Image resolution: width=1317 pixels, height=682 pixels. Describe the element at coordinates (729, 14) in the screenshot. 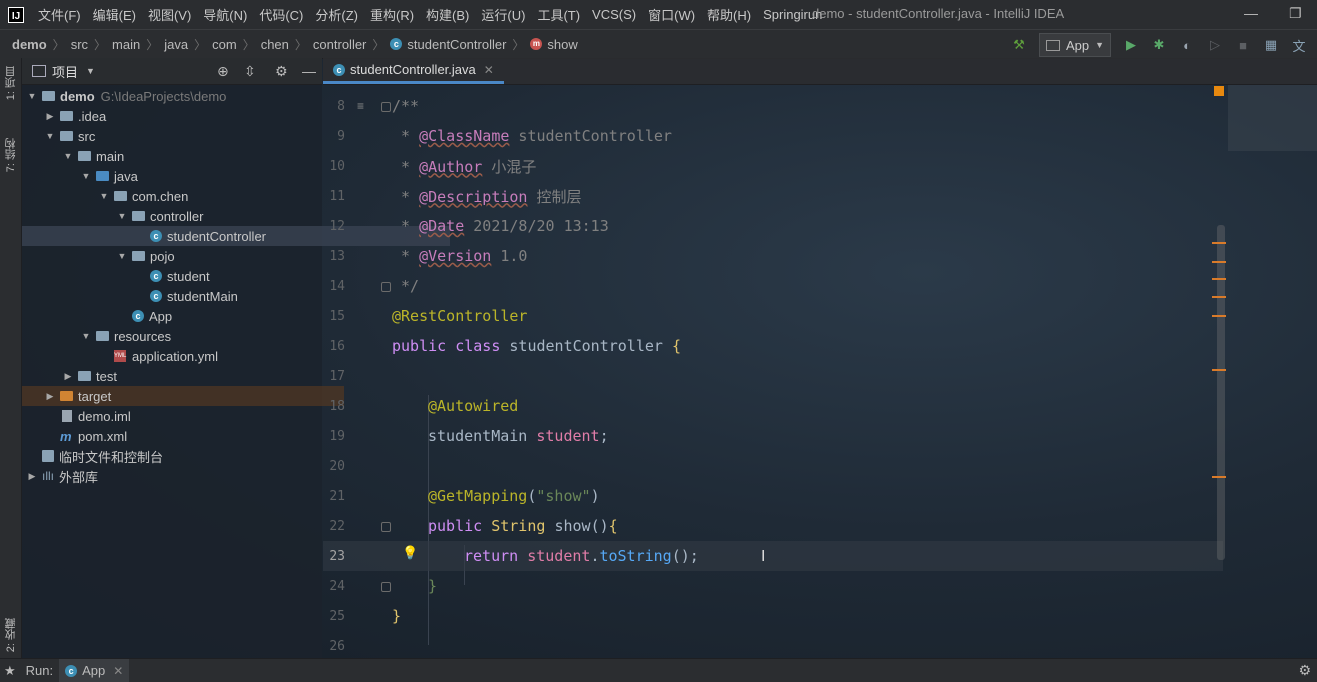

I see `menu-help: 帮助(H)` at that location.